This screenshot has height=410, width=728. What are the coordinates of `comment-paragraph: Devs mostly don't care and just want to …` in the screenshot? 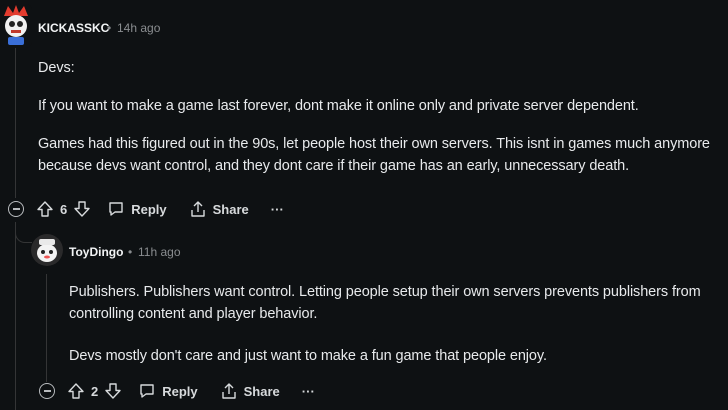 It's located at (308, 356).